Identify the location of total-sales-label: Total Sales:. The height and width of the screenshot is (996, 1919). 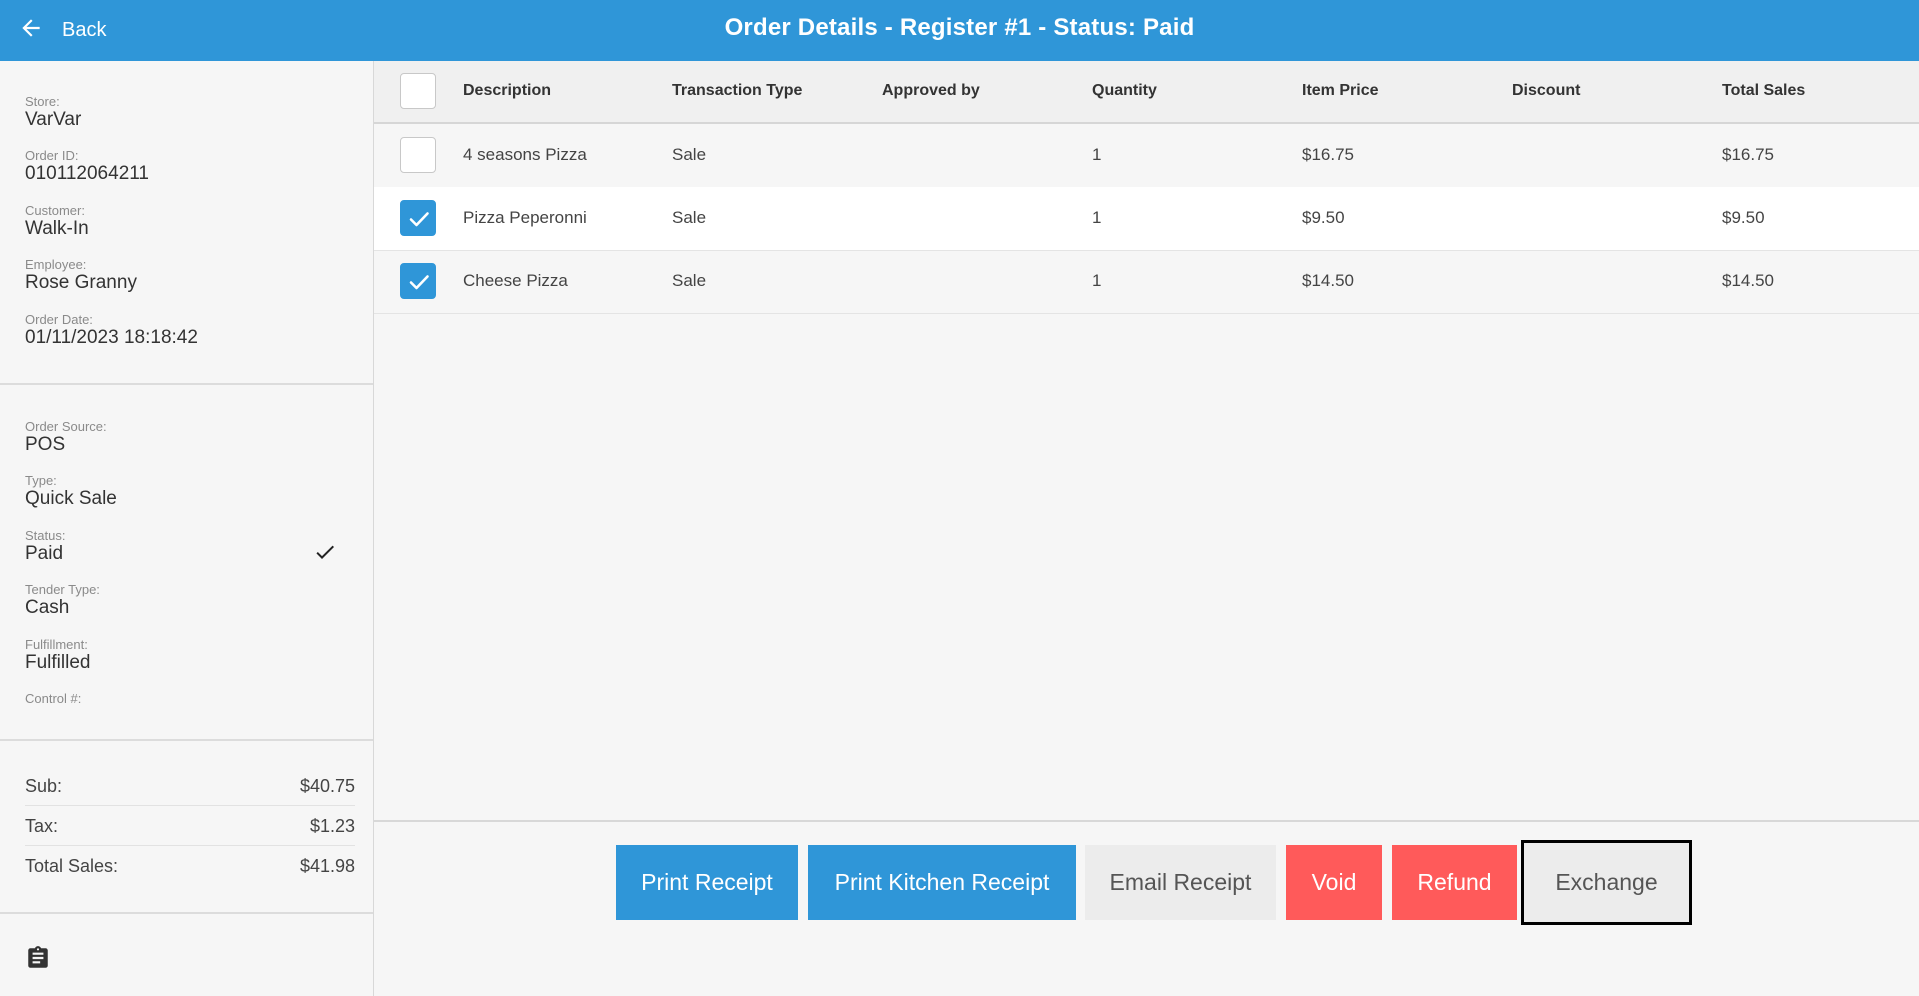
(72, 865).